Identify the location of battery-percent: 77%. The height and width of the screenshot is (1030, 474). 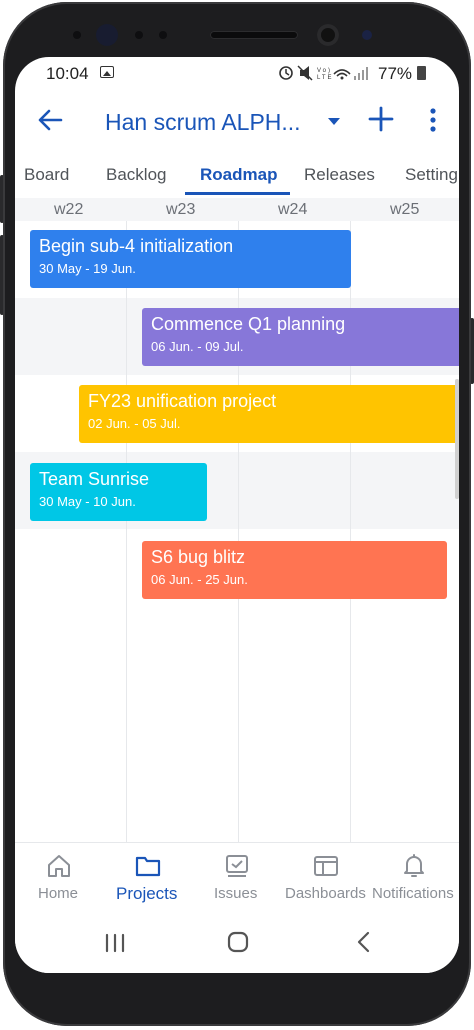
(395, 73).